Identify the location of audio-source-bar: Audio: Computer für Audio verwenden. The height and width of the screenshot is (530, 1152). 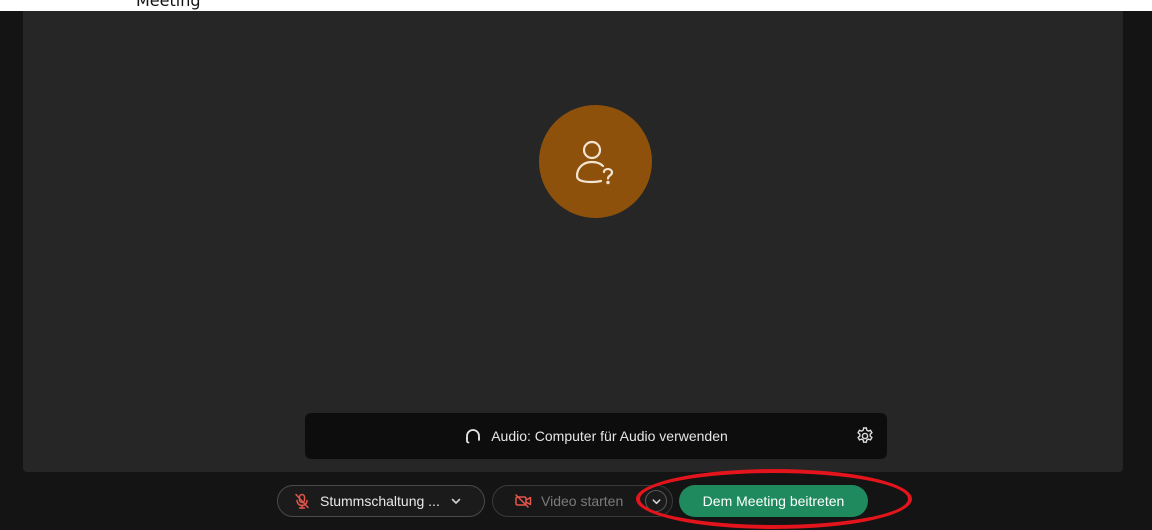
(596, 436).